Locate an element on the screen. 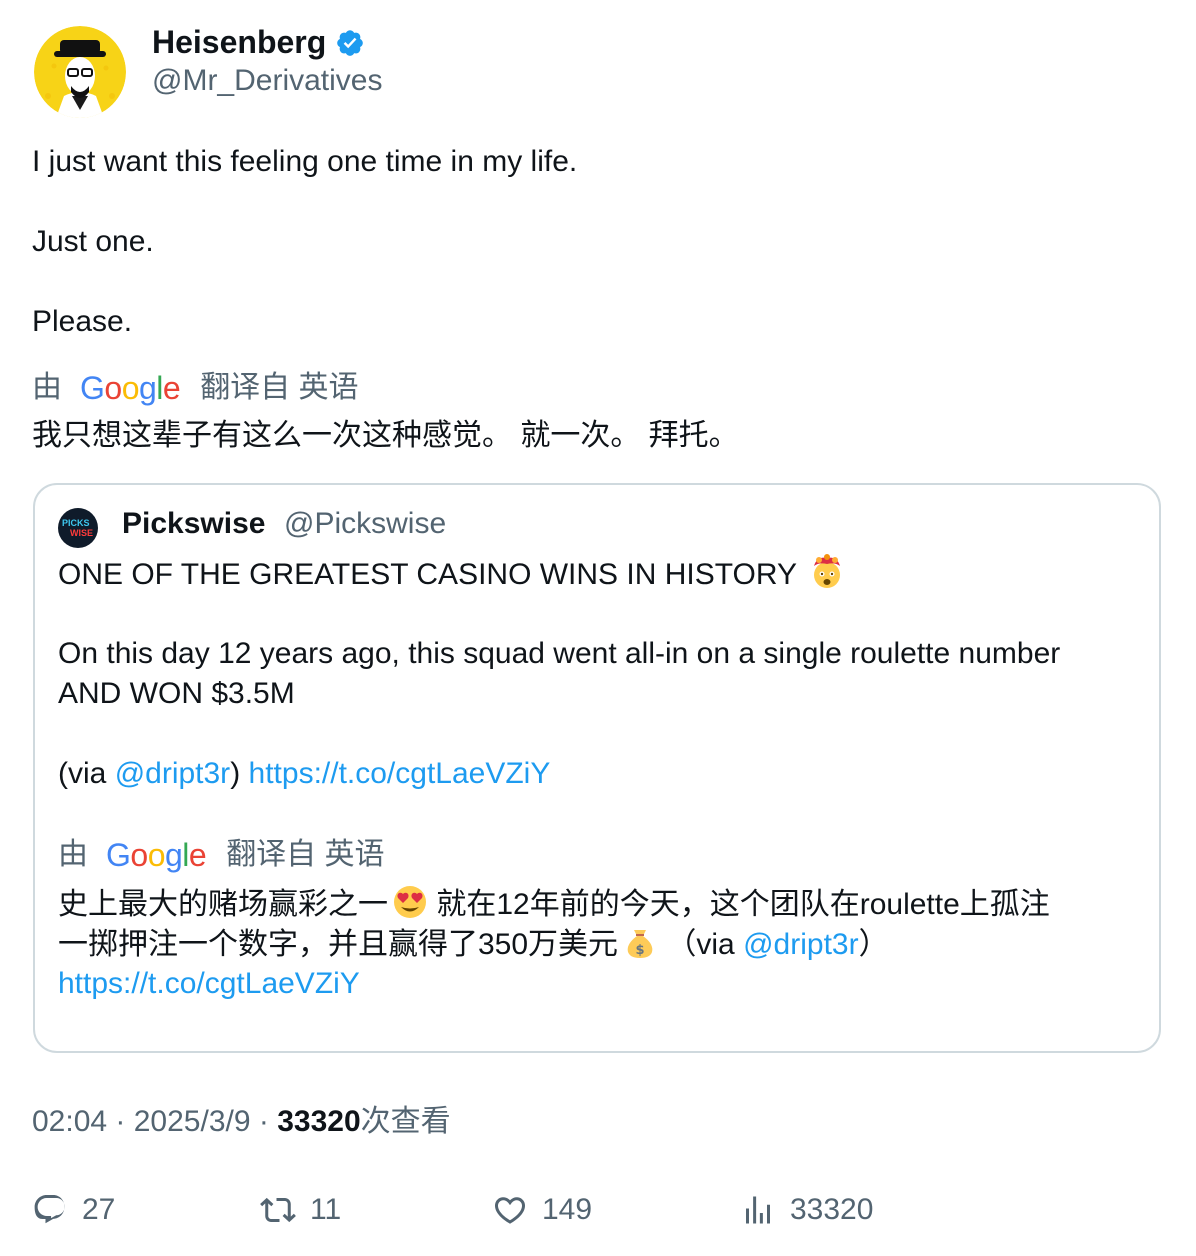  translated-segment: 就在12年前的今天，这个团队在roulette上孤注 is located at coordinates (739, 904).